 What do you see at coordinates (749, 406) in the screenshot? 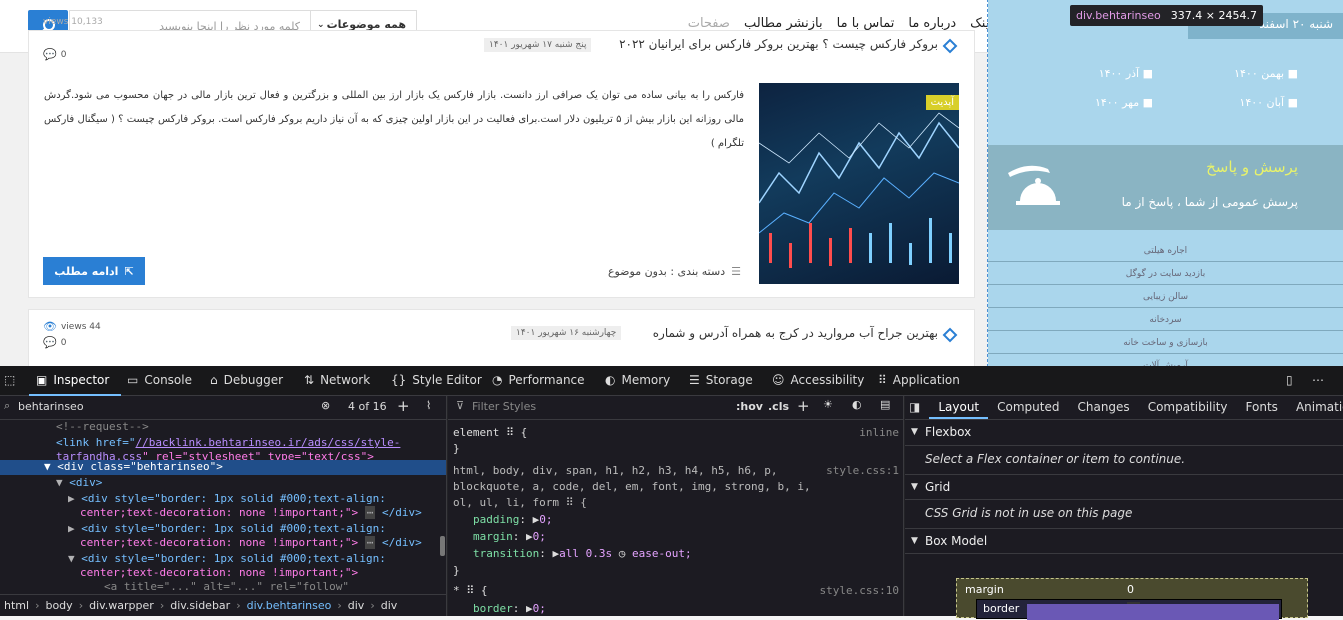
I see `hov-button: :hov` at bounding box center [749, 406].